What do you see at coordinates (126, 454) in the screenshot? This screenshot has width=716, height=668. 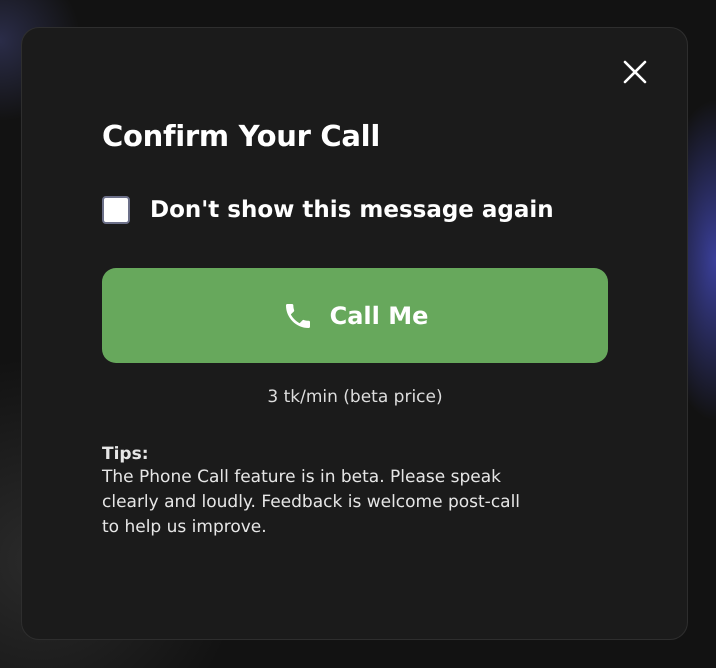 I see `tips-heading: Tips:` at bounding box center [126, 454].